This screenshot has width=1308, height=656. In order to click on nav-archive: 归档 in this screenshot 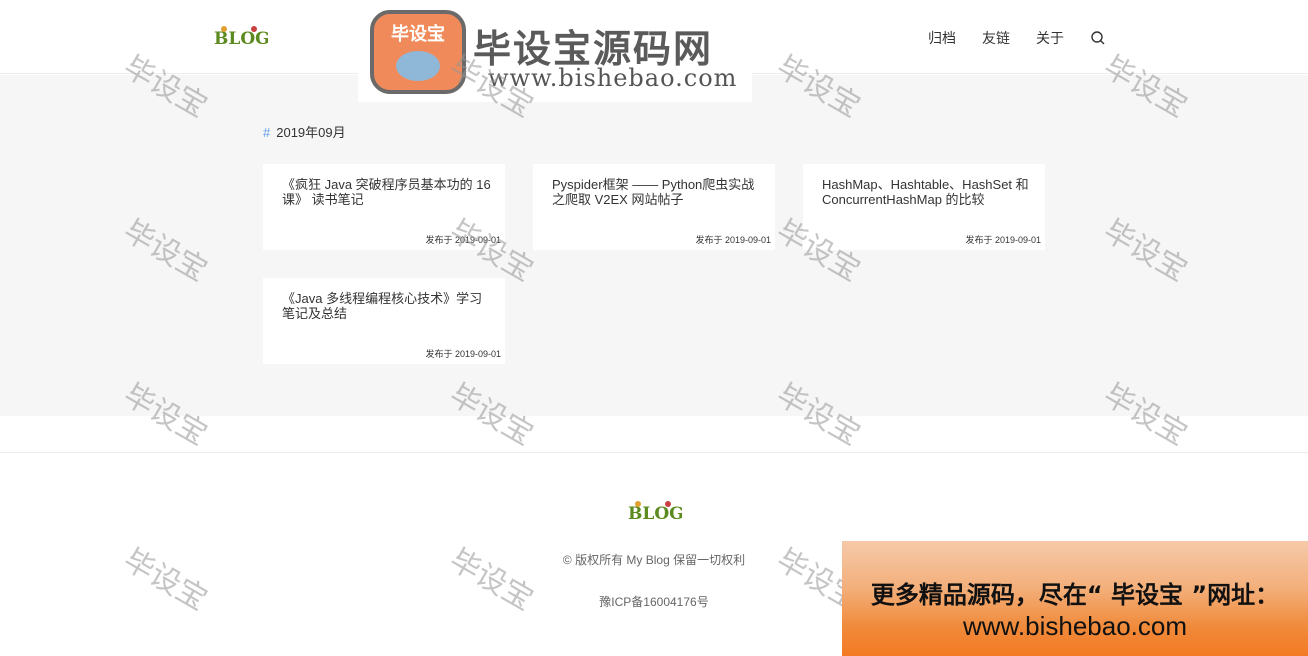, I will do `click(942, 38)`.